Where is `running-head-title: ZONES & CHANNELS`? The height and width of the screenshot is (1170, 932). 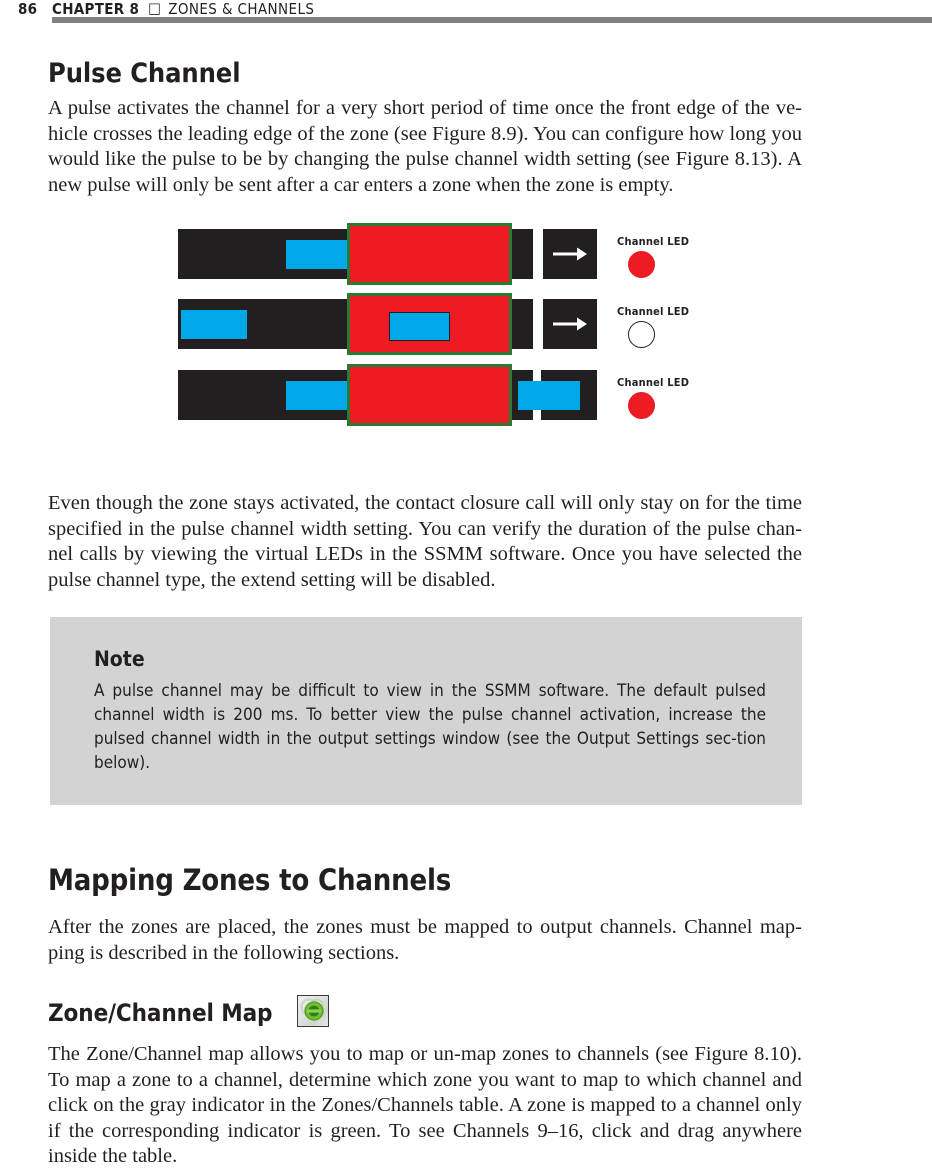
running-head-title: ZONES & CHANNELS is located at coordinates (241, 9).